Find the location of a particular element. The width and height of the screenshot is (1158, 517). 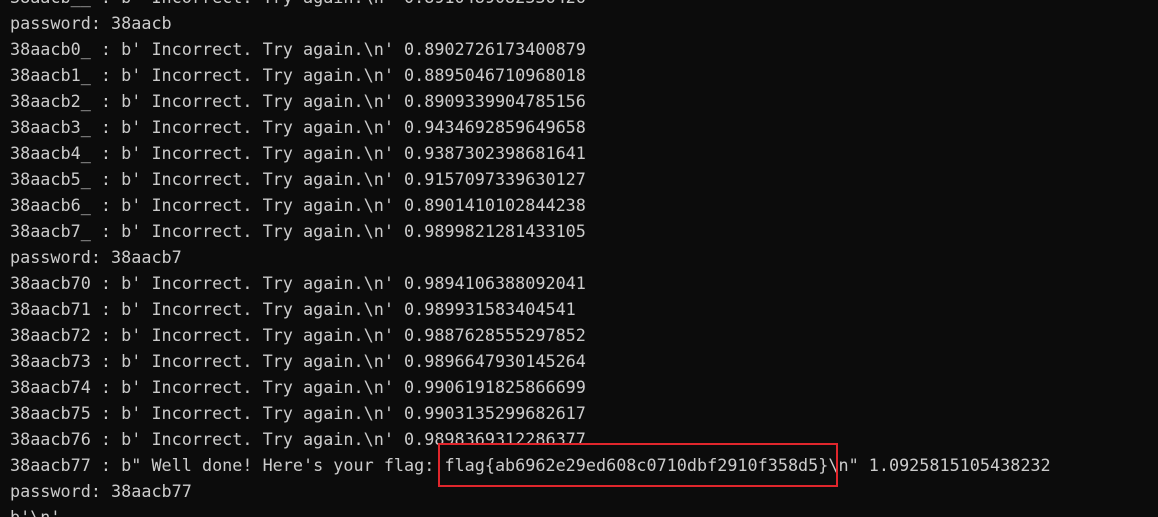

flag-value-highlighted: flag{ab6962e29ed608c0710dbf2910f358d5} is located at coordinates (636, 465).